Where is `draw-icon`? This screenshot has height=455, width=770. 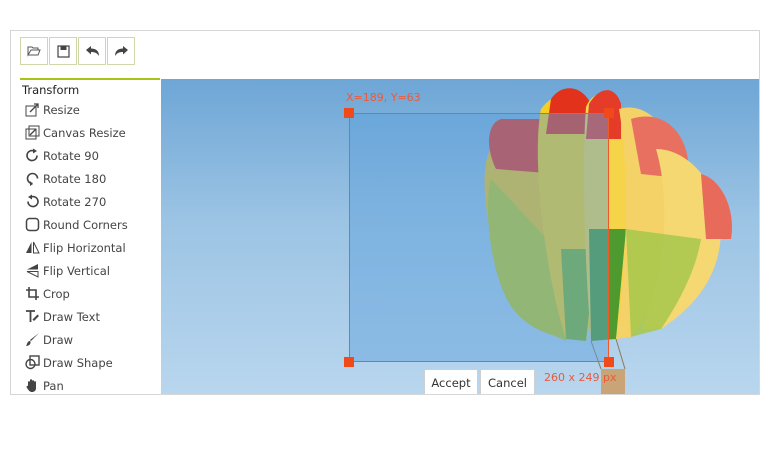
draw-icon is located at coordinates (32, 340).